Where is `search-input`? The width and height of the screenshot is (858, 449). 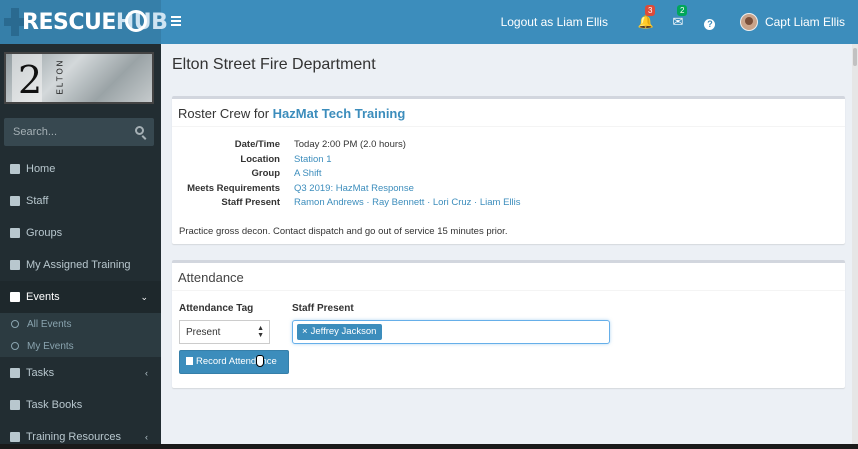 search-input is located at coordinates (66, 132).